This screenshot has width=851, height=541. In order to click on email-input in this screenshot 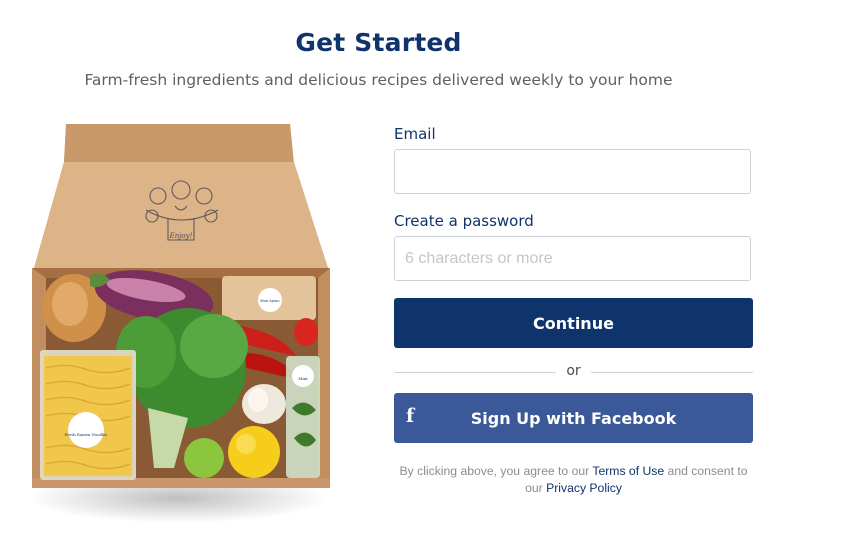, I will do `click(572, 171)`.